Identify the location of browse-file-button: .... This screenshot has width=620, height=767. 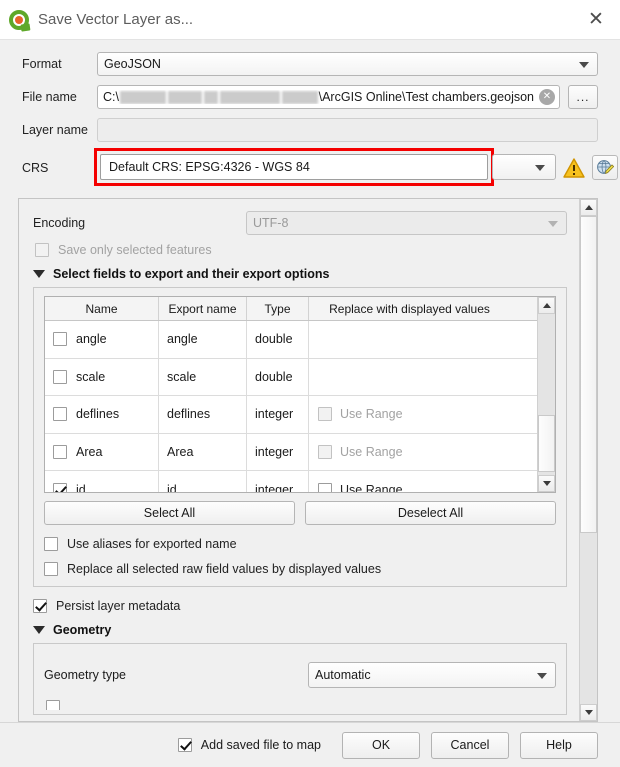
(583, 97).